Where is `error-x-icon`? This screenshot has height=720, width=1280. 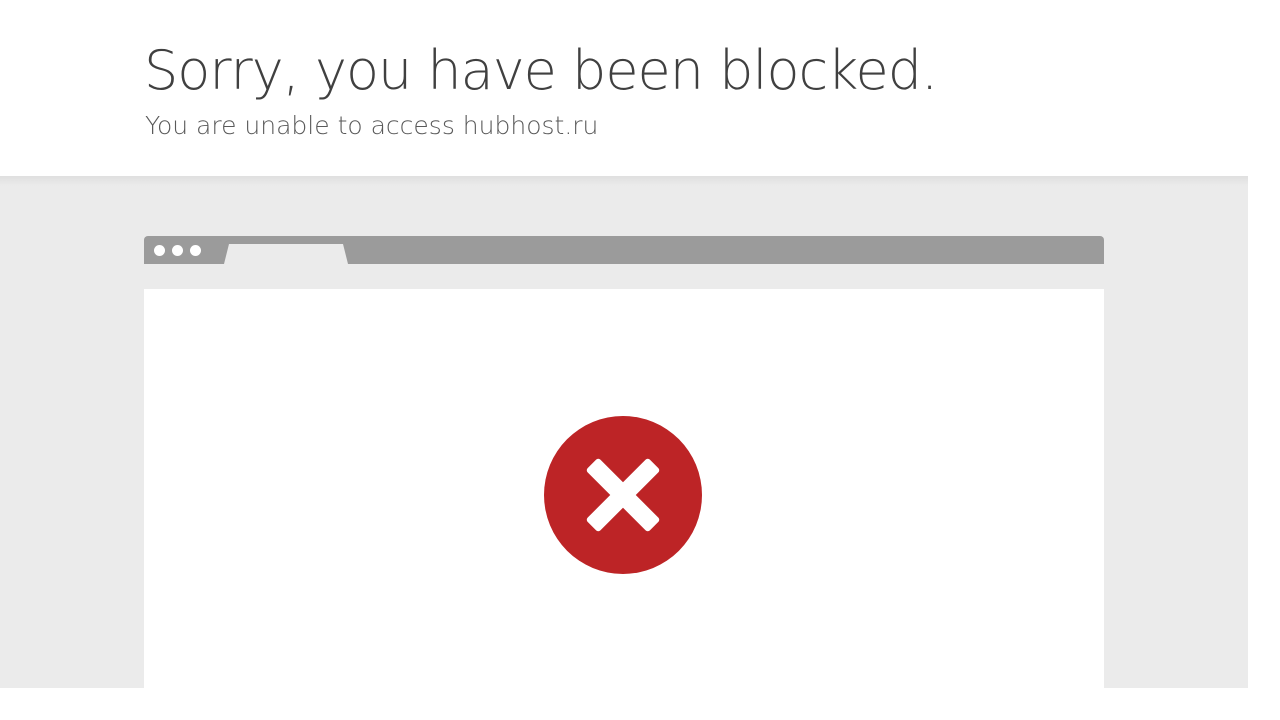 error-x-icon is located at coordinates (623, 495).